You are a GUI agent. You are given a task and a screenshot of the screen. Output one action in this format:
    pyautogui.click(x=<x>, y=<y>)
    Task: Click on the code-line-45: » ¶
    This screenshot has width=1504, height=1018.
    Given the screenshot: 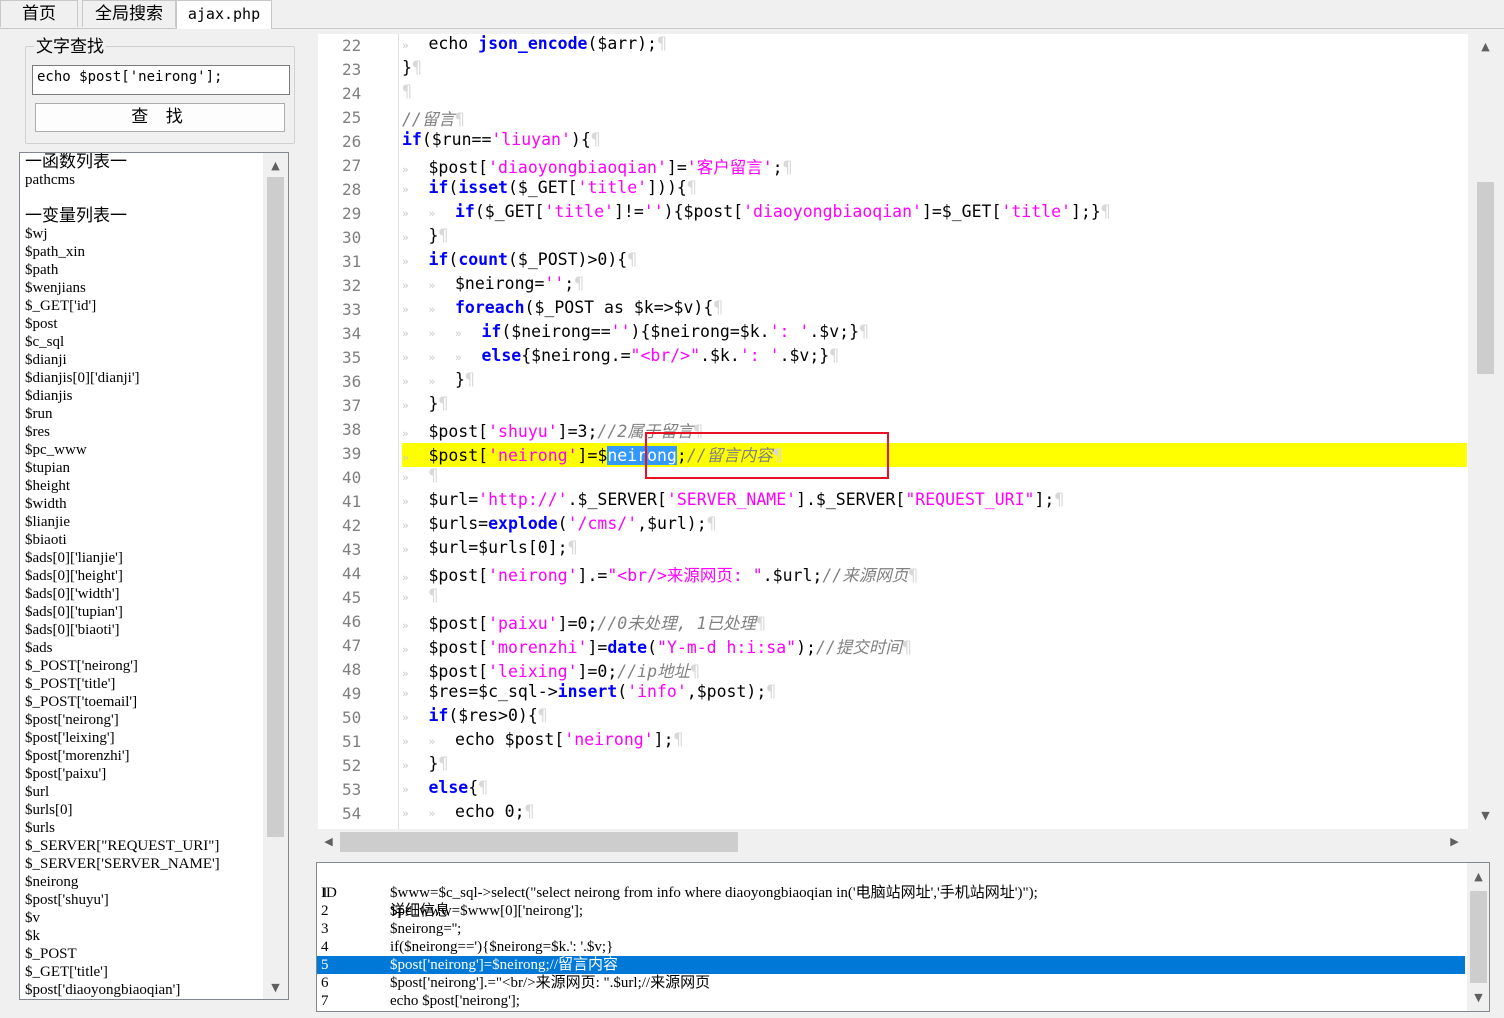 What is the action you would take?
    pyautogui.click(x=420, y=595)
    